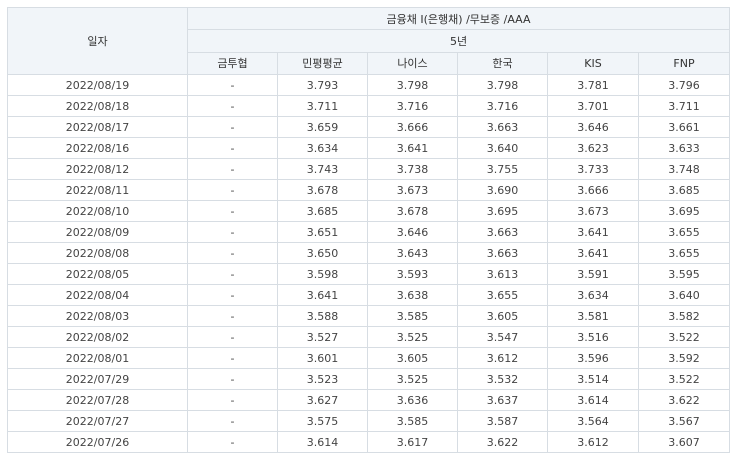 This screenshot has width=734, height=459. What do you see at coordinates (684, 316) in the screenshot?
I see `fnp-cell: 3.582` at bounding box center [684, 316].